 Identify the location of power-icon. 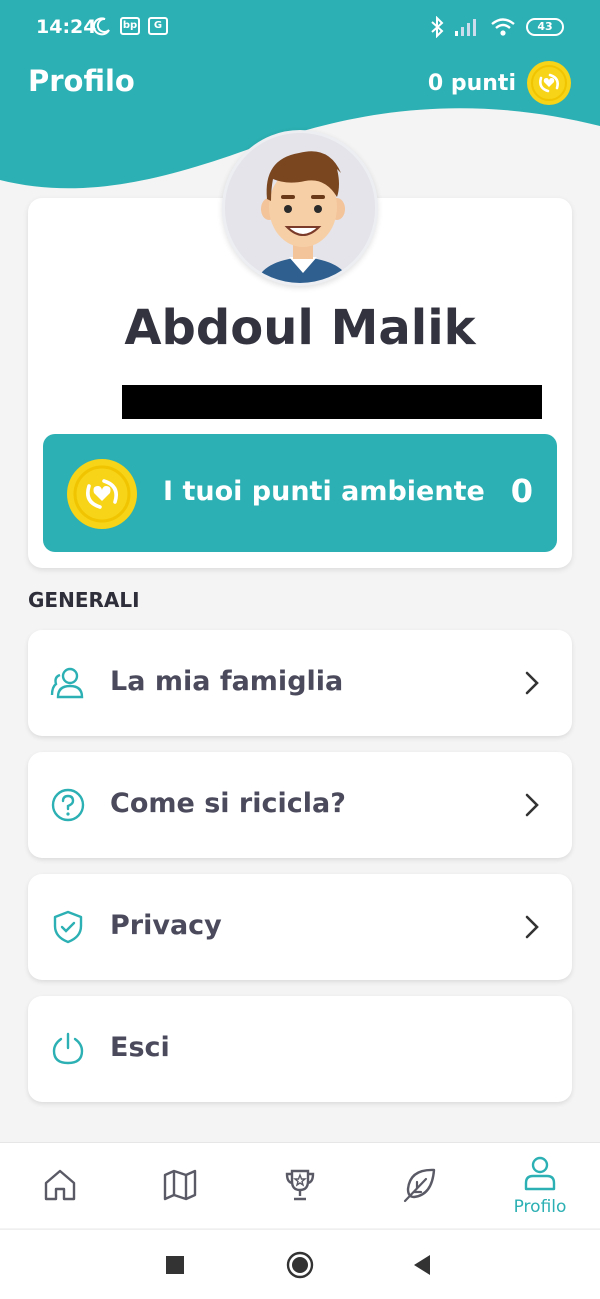
(68, 1048).